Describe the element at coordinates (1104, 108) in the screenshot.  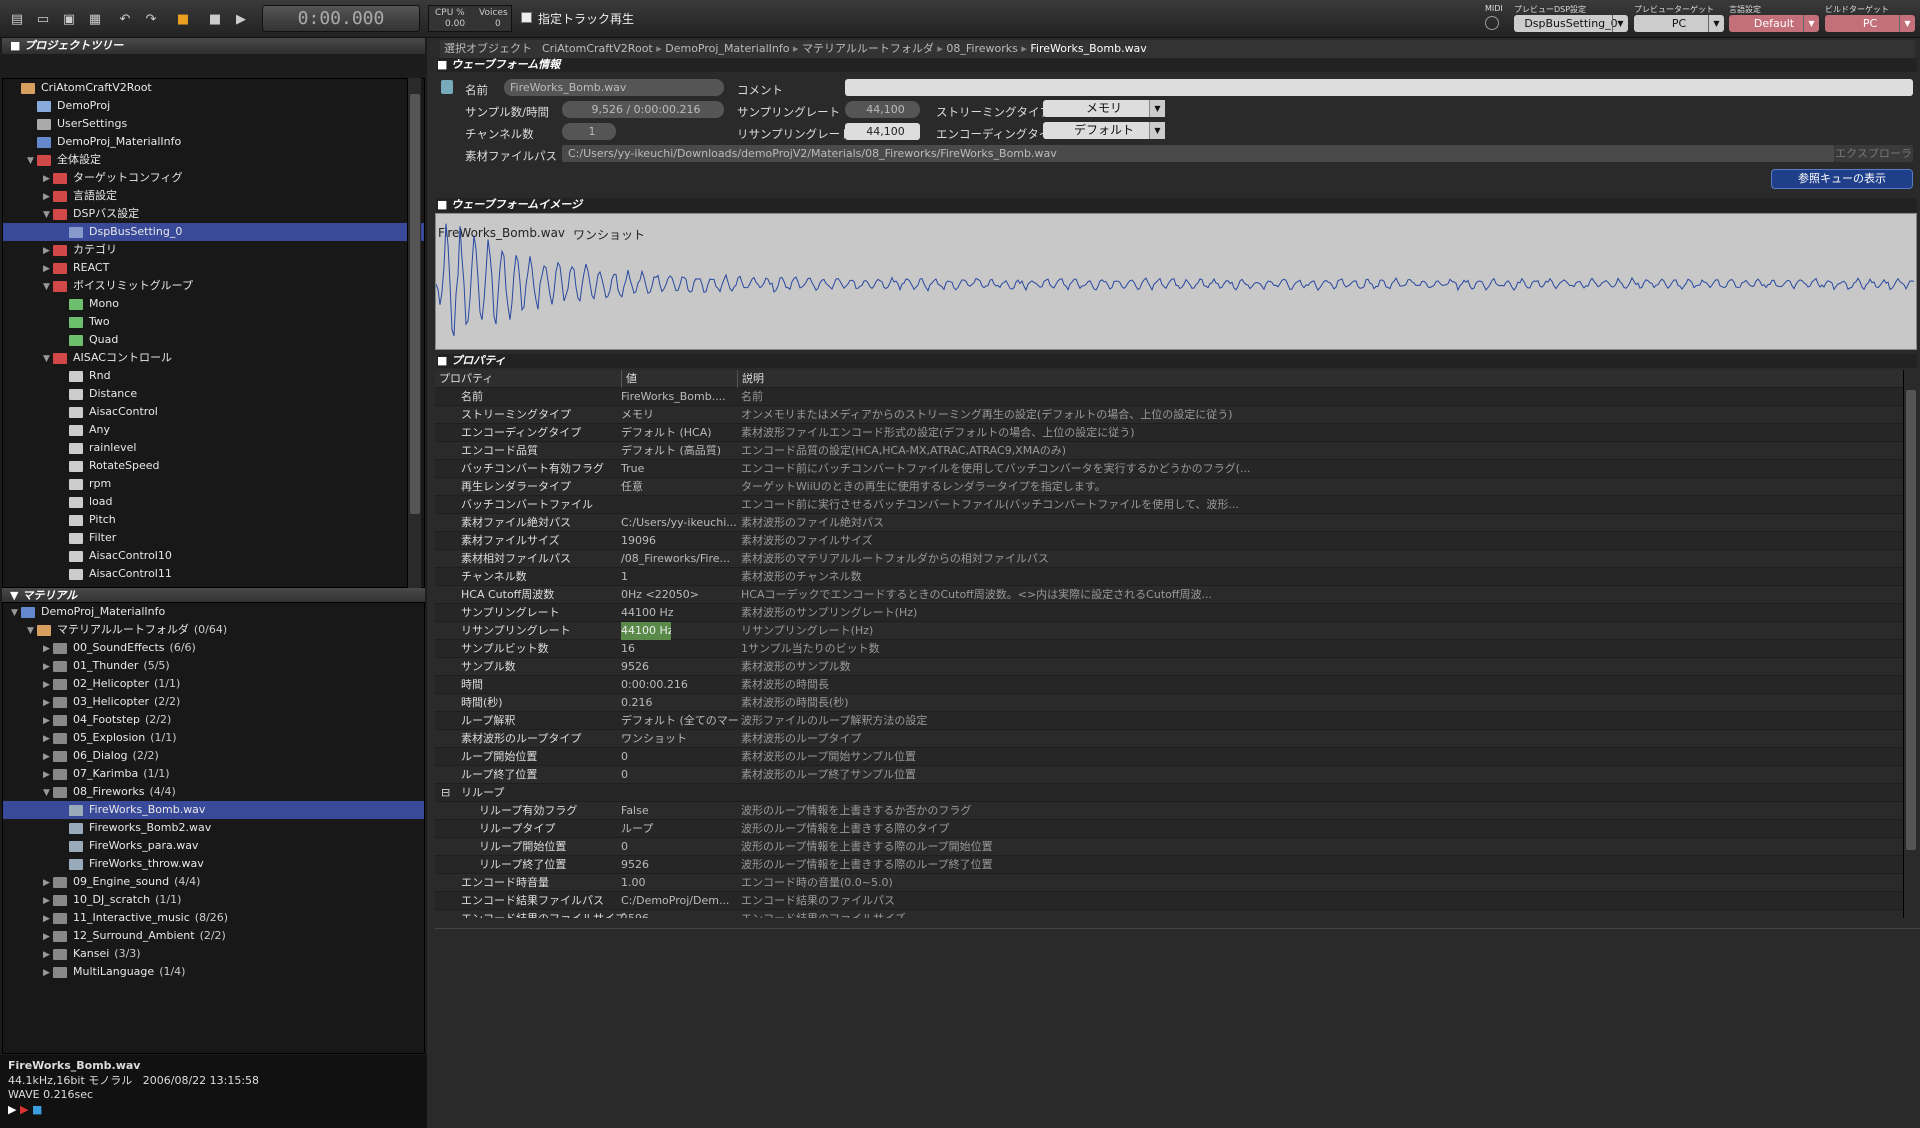
I see `streaming-type-dropdown: メモリ ▼` at that location.